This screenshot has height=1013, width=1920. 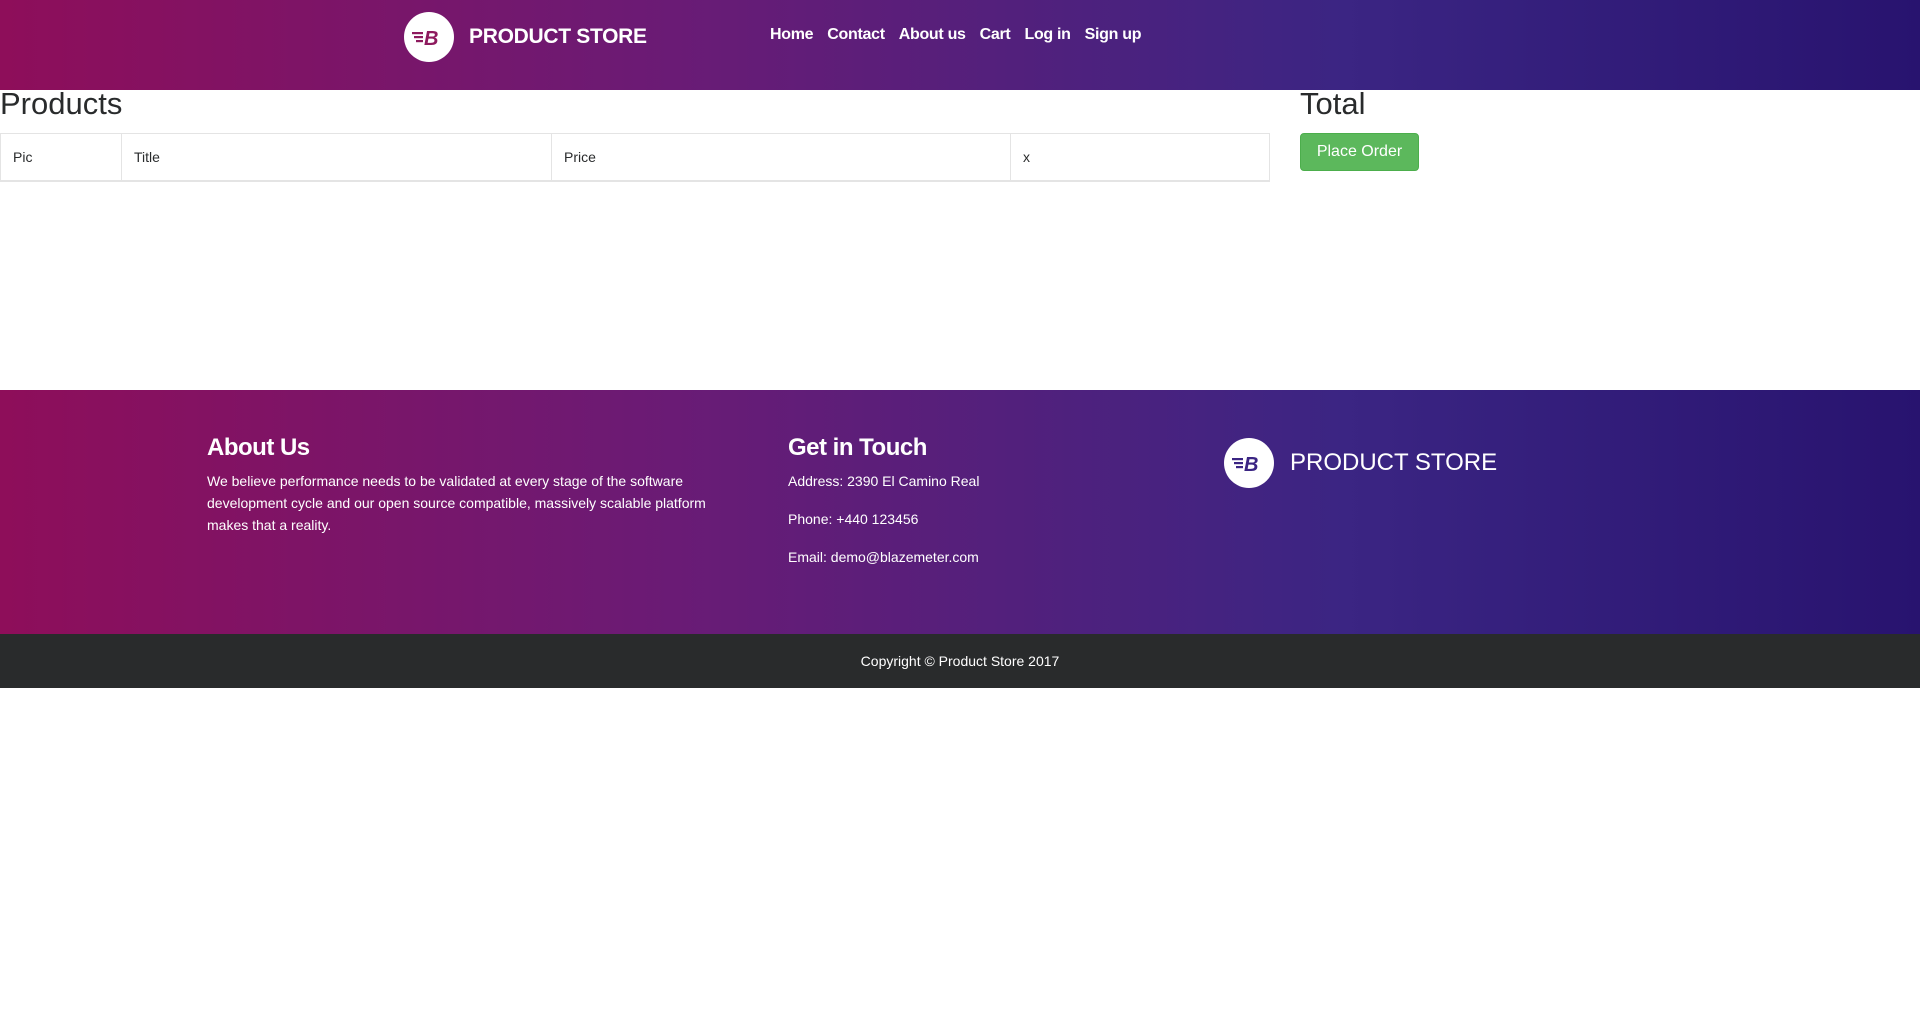 What do you see at coordinates (61, 157) in the screenshot?
I see `column-header-pic: Pic` at bounding box center [61, 157].